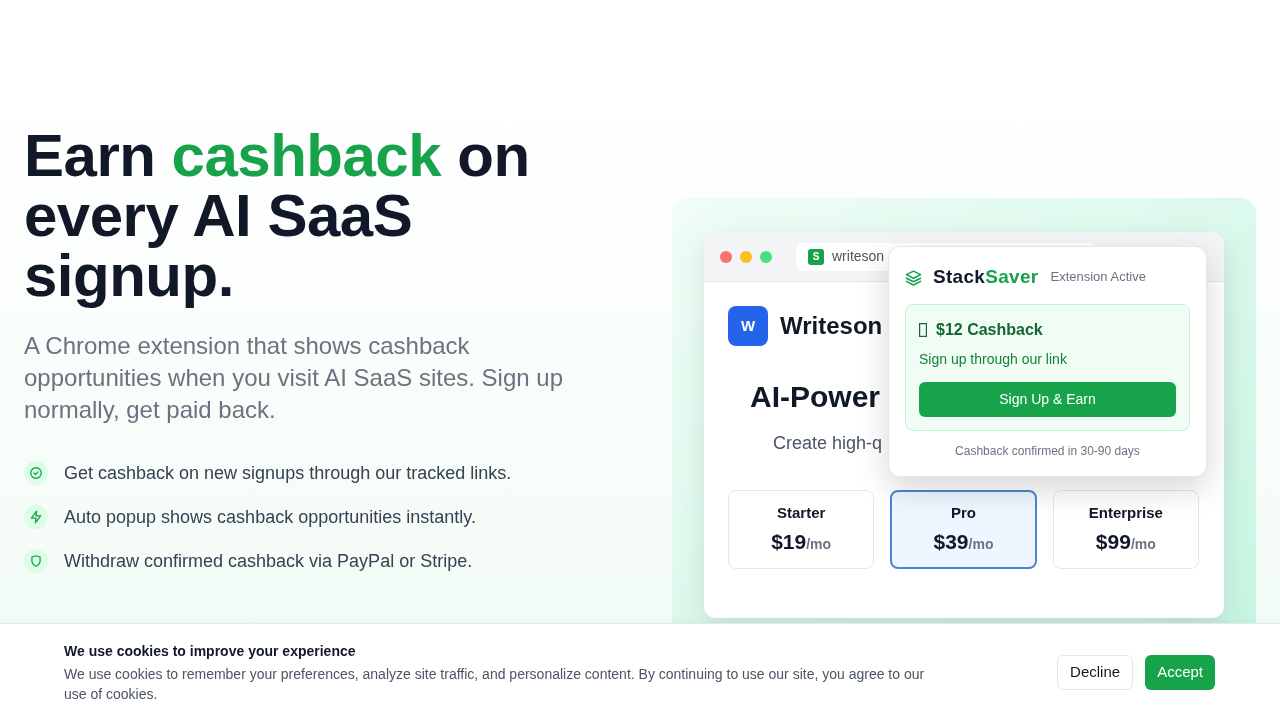 The image size is (1280, 720). Describe the element at coordinates (858, 256) in the screenshot. I see `address-text: writeson` at that location.